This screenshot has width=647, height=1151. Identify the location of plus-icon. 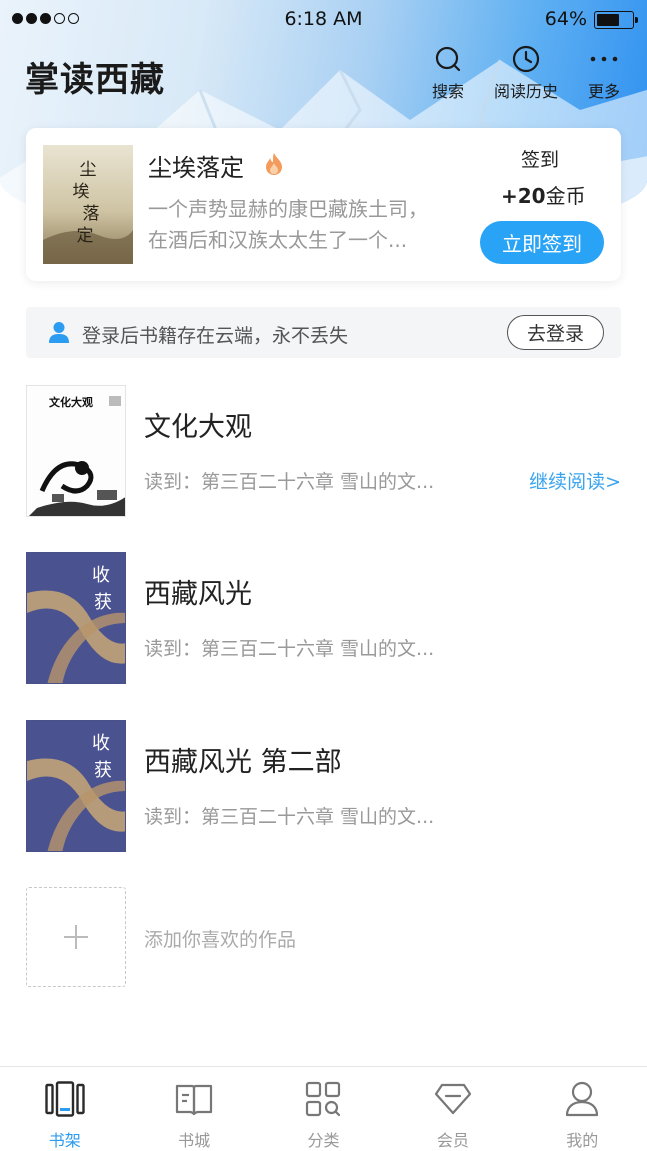
(76, 937).